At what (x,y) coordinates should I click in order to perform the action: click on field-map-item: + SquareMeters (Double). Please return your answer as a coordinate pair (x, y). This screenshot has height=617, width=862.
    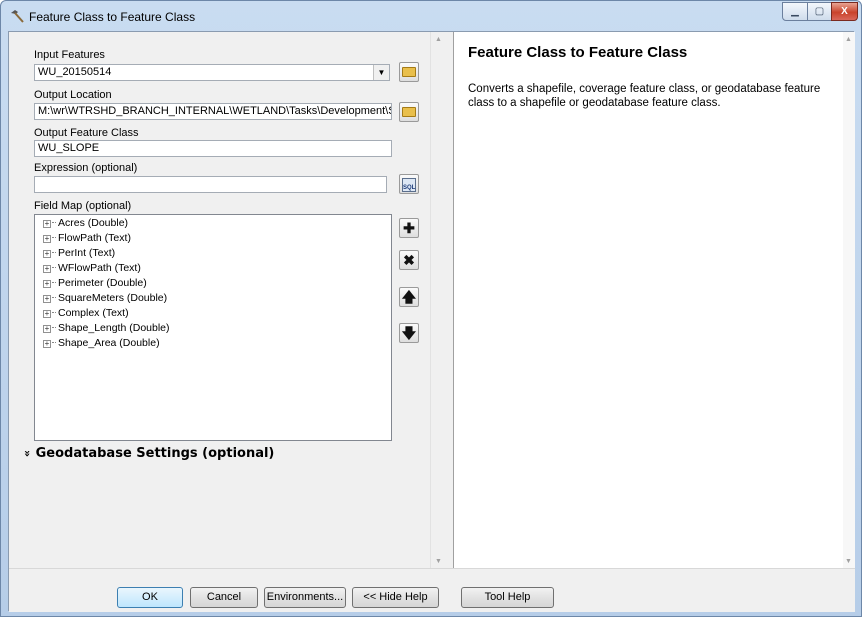
    Looking at the image, I should click on (105, 298).